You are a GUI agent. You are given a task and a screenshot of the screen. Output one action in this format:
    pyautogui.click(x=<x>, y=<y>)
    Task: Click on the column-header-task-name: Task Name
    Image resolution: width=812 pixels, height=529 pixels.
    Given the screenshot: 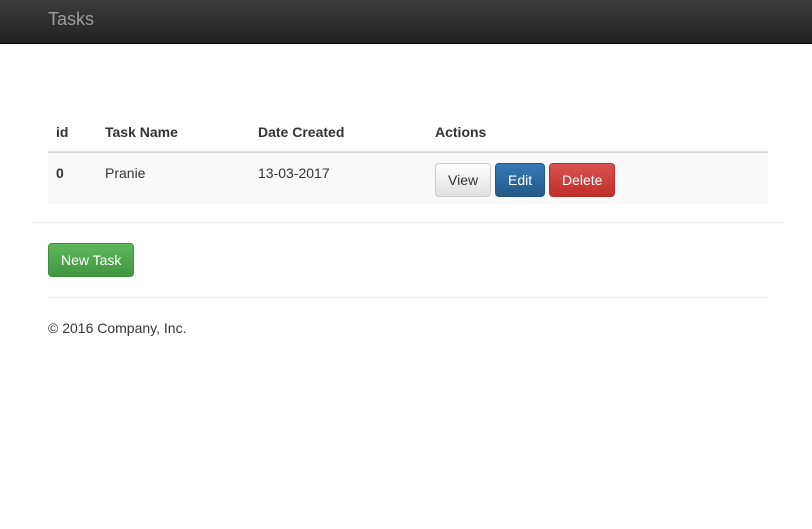 What is the action you would take?
    pyautogui.click(x=173, y=132)
    